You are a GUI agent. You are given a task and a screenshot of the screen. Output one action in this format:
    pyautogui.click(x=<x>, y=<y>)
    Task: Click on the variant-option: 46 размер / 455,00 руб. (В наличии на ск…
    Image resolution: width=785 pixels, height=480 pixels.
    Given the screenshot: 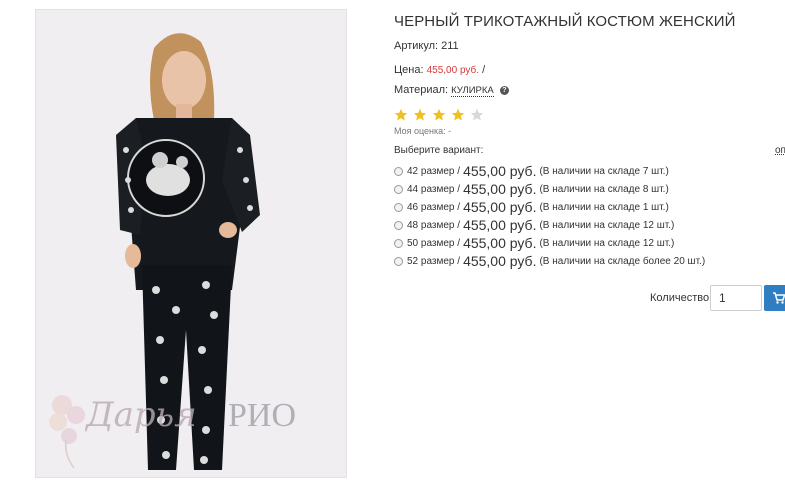 What is the action you would take?
    pyautogui.click(x=549, y=207)
    